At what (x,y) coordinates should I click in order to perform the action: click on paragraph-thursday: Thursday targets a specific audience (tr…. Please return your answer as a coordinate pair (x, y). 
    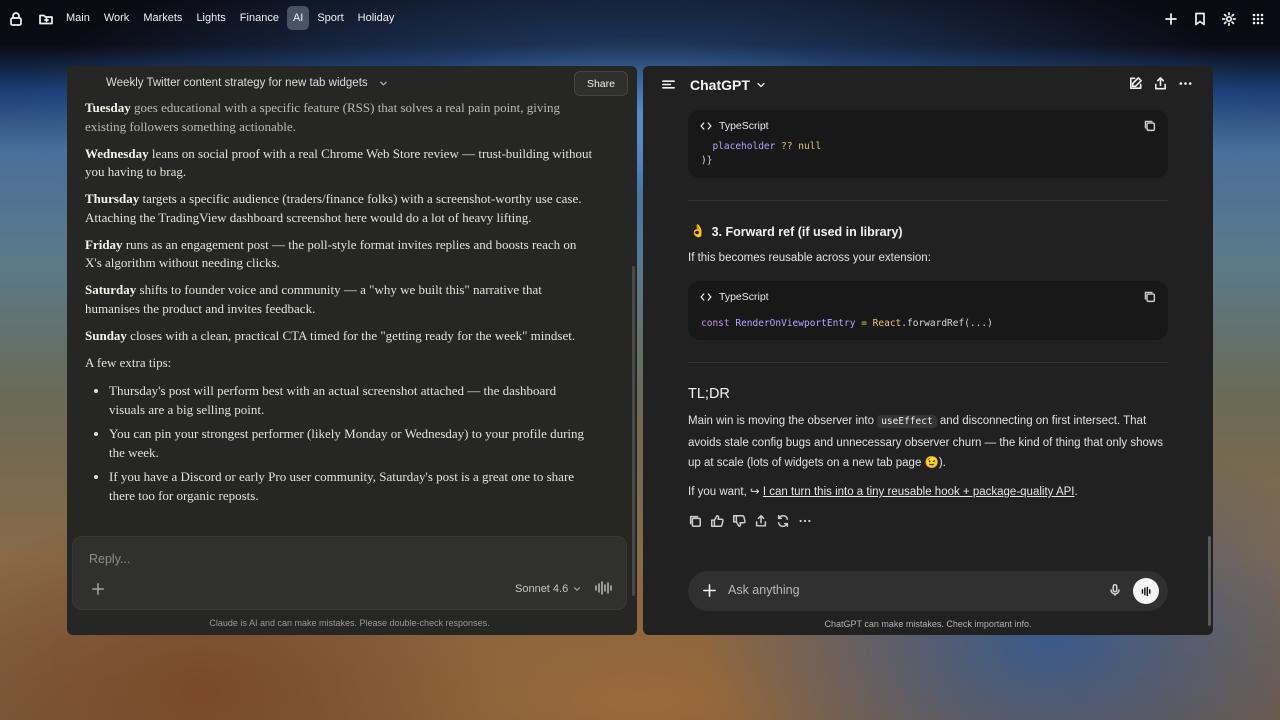
    Looking at the image, I should click on (340, 208).